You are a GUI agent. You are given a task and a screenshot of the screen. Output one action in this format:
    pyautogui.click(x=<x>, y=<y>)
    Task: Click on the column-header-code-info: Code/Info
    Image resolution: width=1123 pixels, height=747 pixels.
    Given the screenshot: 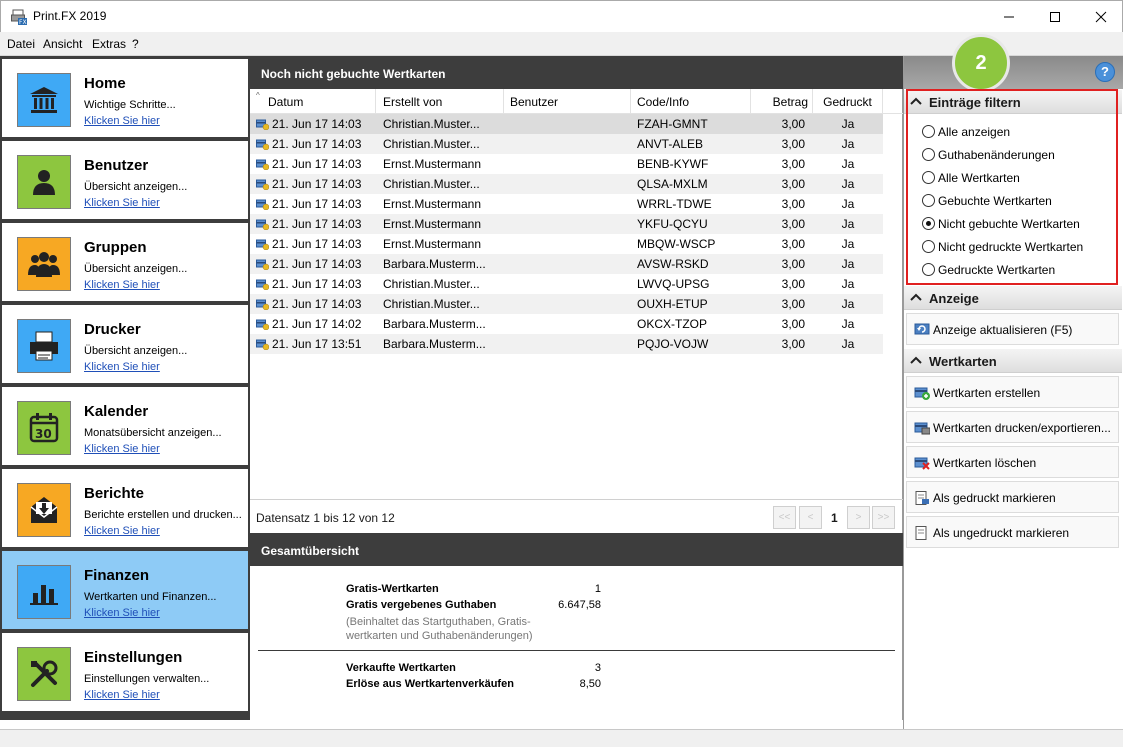 What is the action you would take?
    pyautogui.click(x=691, y=101)
    